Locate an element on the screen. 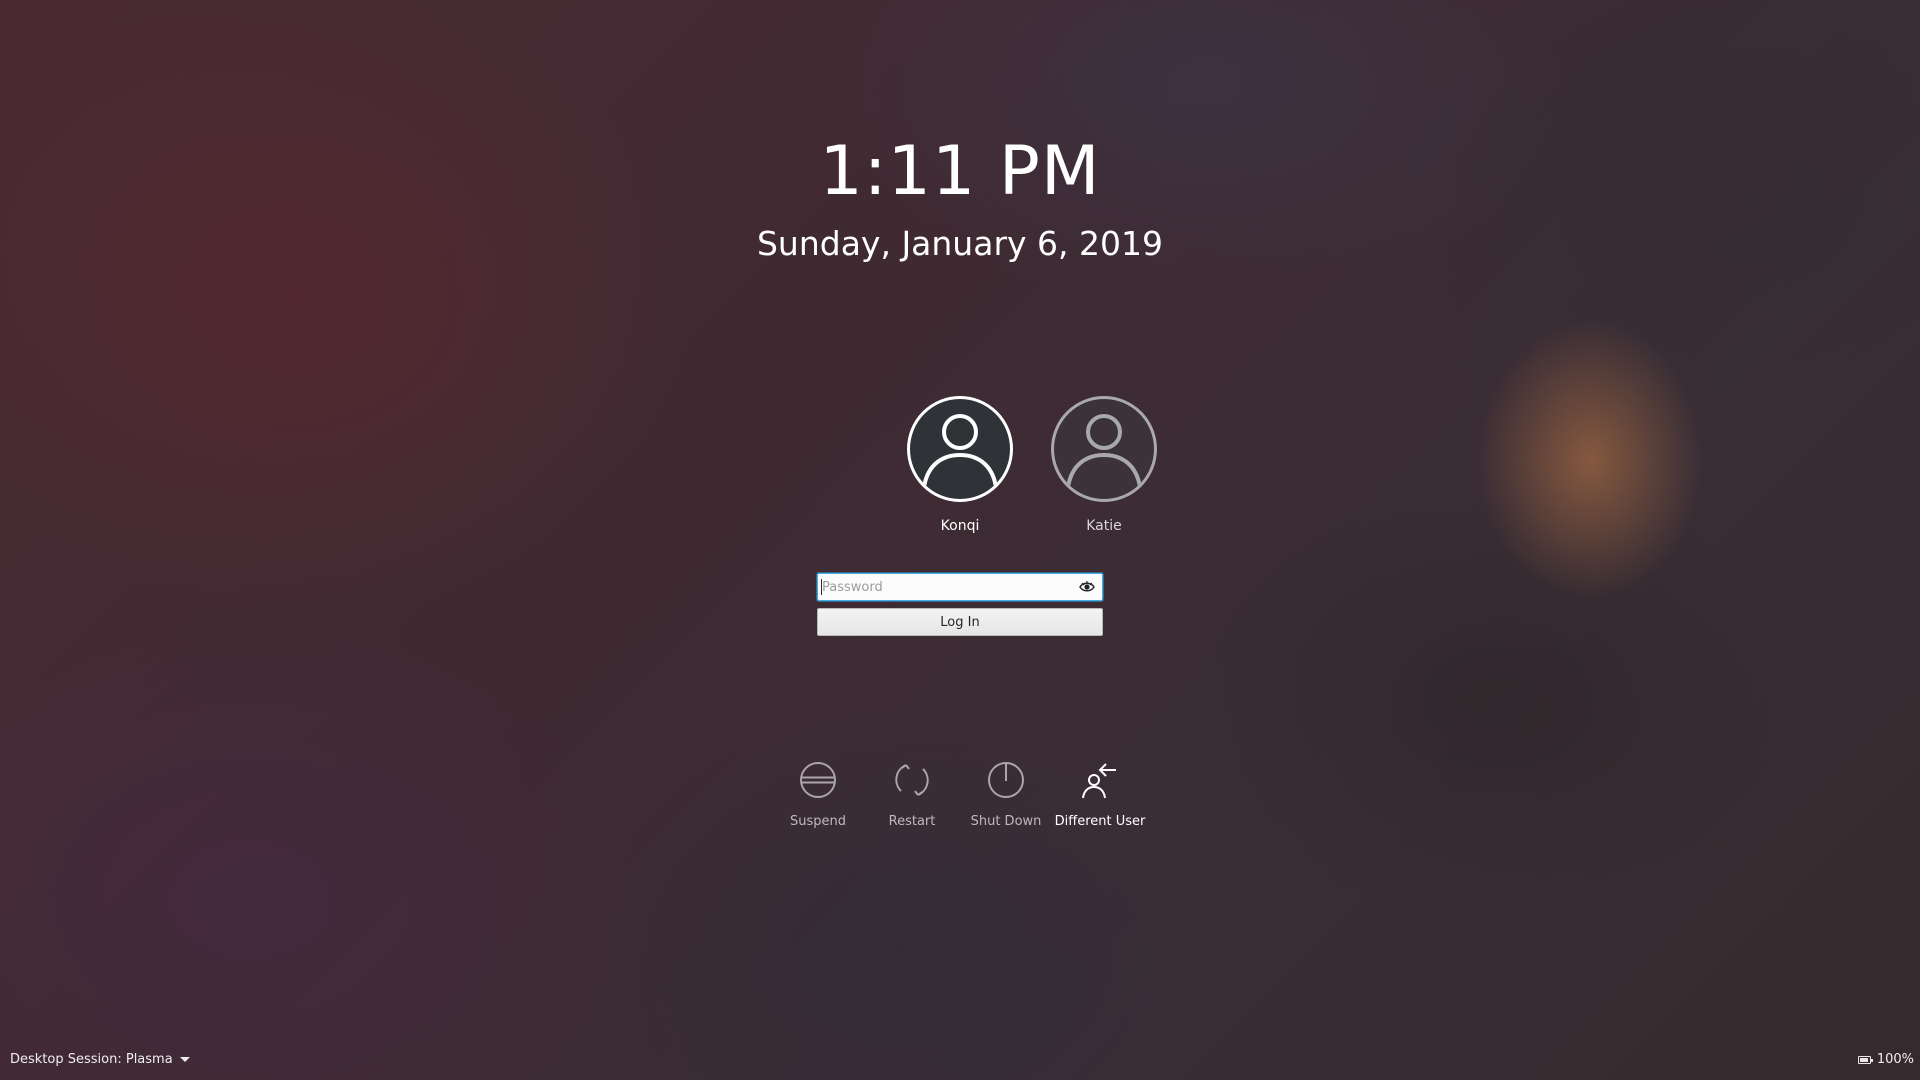 Image resolution: width=1920 pixels, height=1080 pixels. clock-time: 1:11 PM is located at coordinates (960, 171).